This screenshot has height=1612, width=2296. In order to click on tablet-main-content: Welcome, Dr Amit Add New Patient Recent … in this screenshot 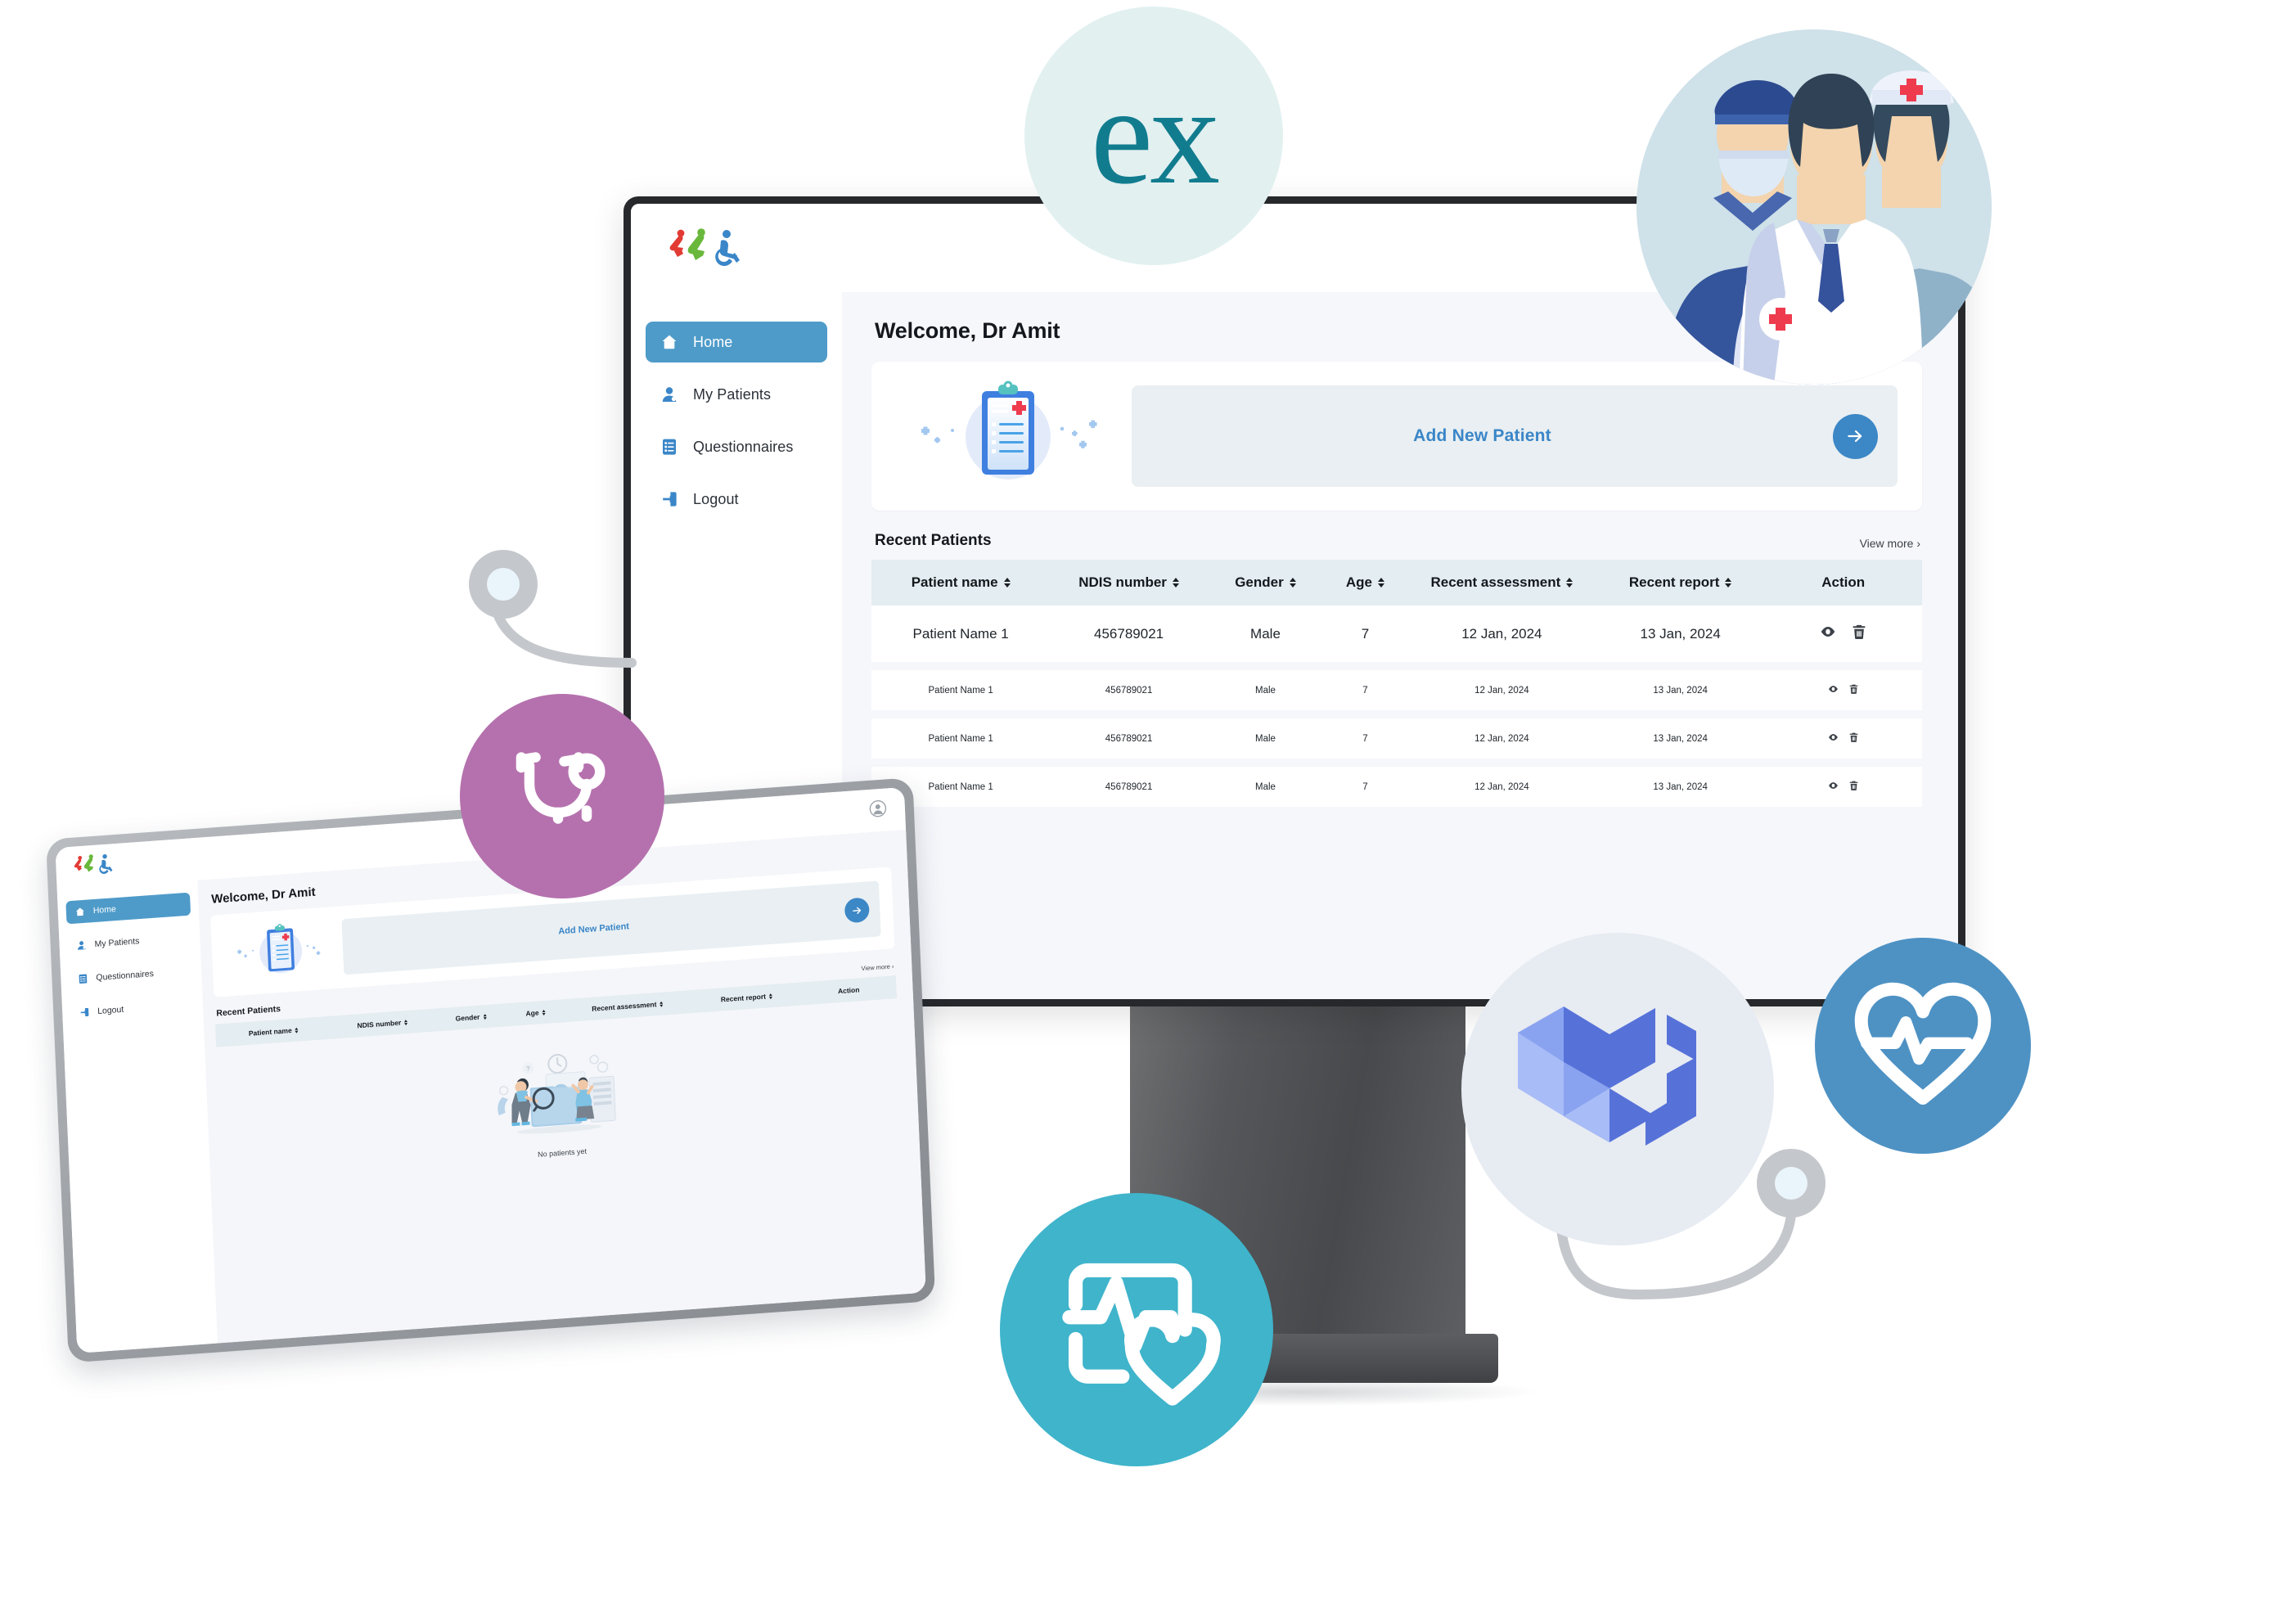, I will do `click(561, 1086)`.